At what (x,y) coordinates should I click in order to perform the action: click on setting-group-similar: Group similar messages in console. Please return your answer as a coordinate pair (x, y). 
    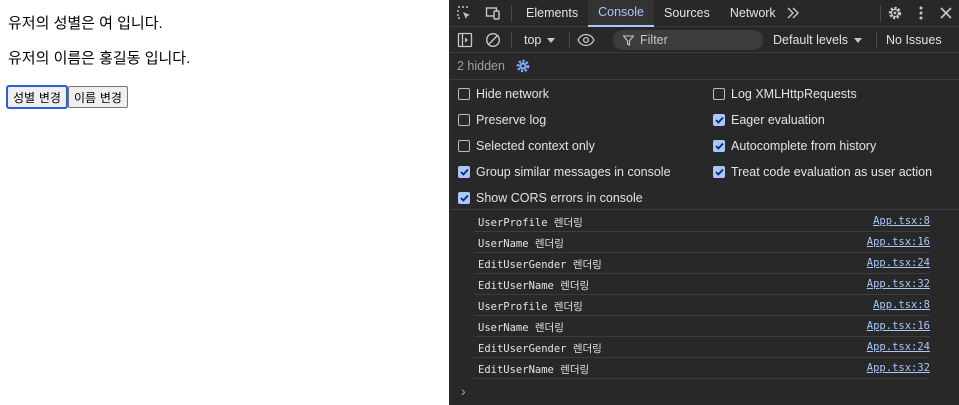
    Looking at the image, I should click on (564, 172).